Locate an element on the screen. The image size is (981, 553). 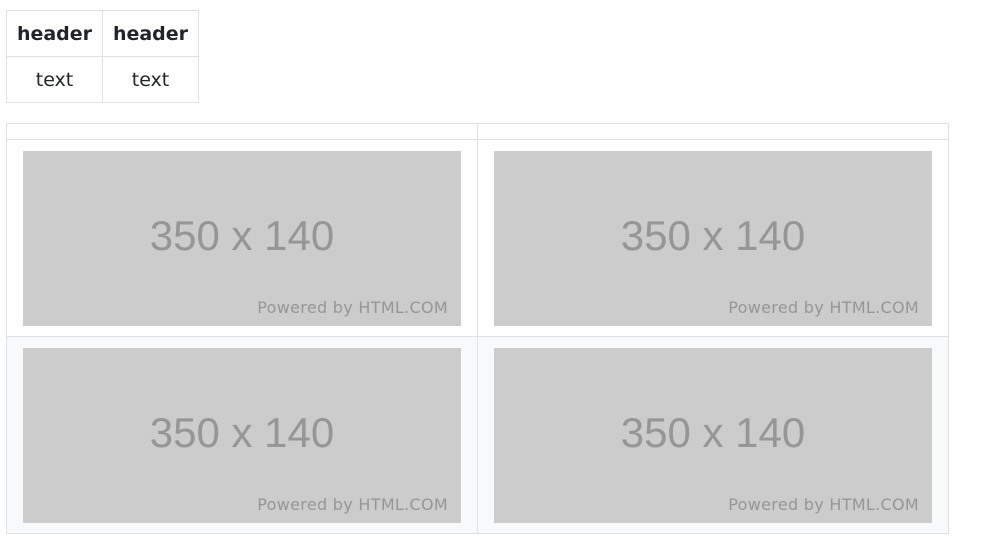
small-table: header header text text is located at coordinates (102, 56).